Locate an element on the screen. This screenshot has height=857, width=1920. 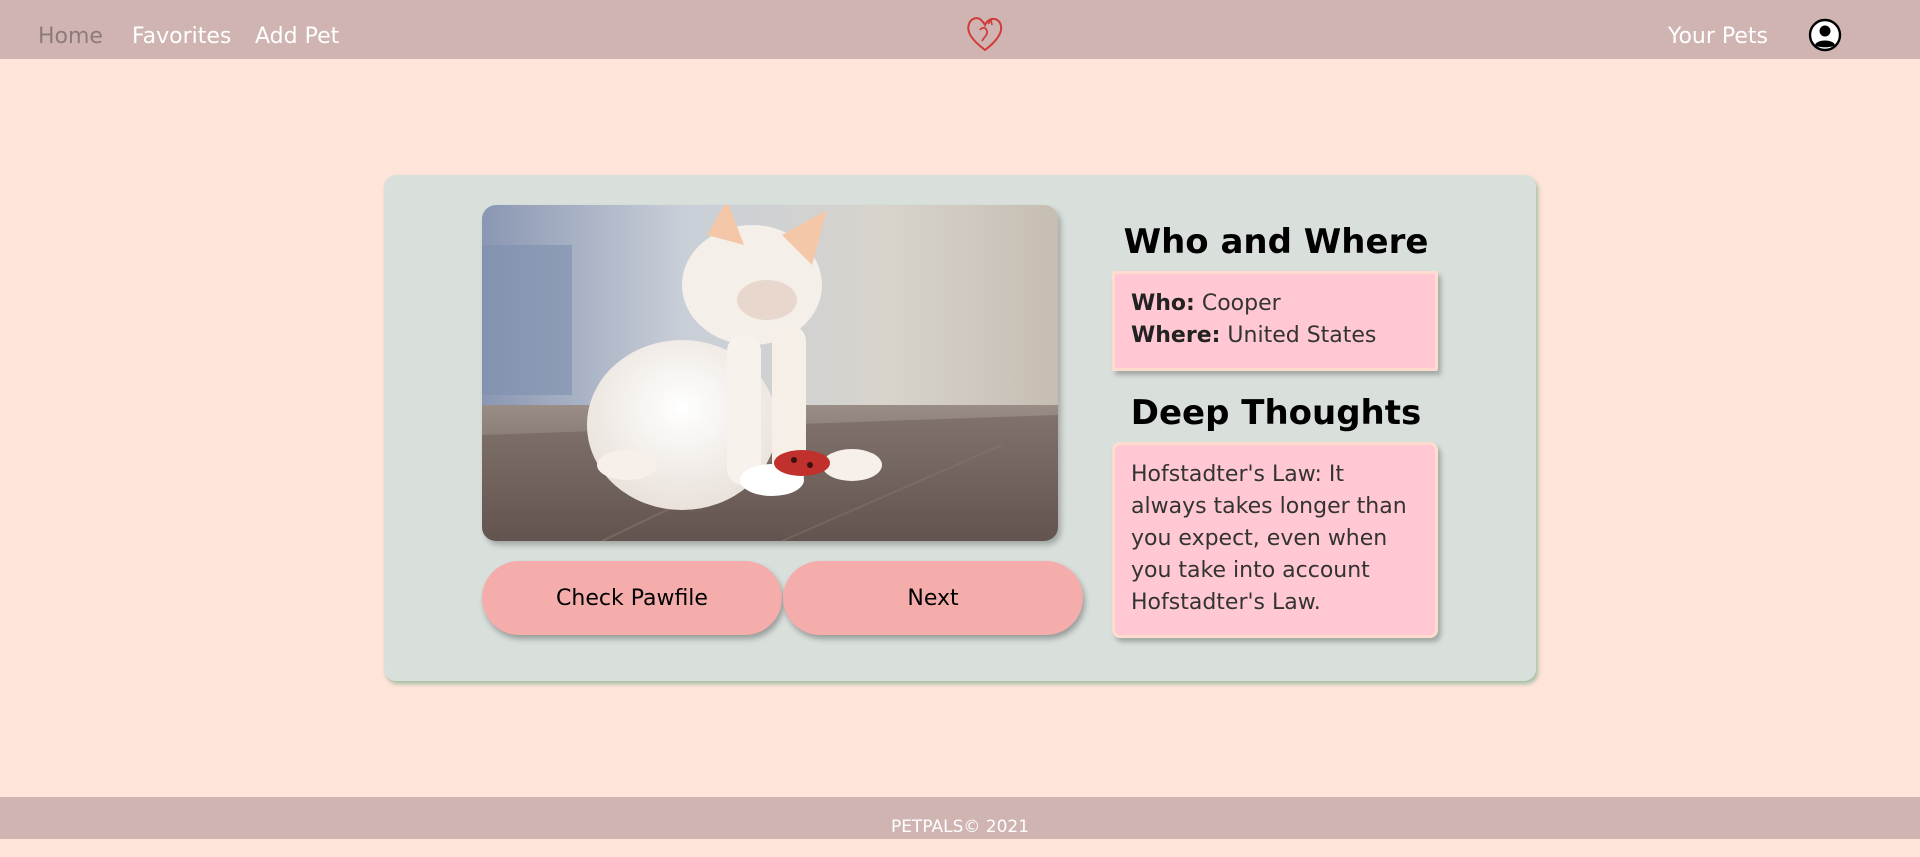
nav-favorites-link: Favorites is located at coordinates (181, 37).